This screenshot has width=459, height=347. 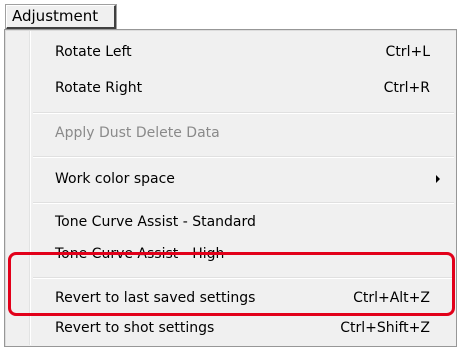 I want to click on menu-item-tone-curve-assist-high: Tone Curve Assist - High, so click(x=247, y=254).